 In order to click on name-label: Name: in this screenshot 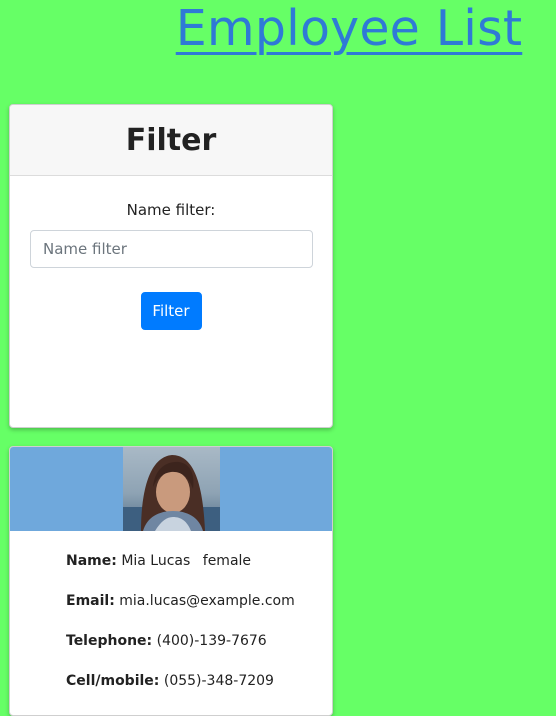, I will do `click(91, 561)`.